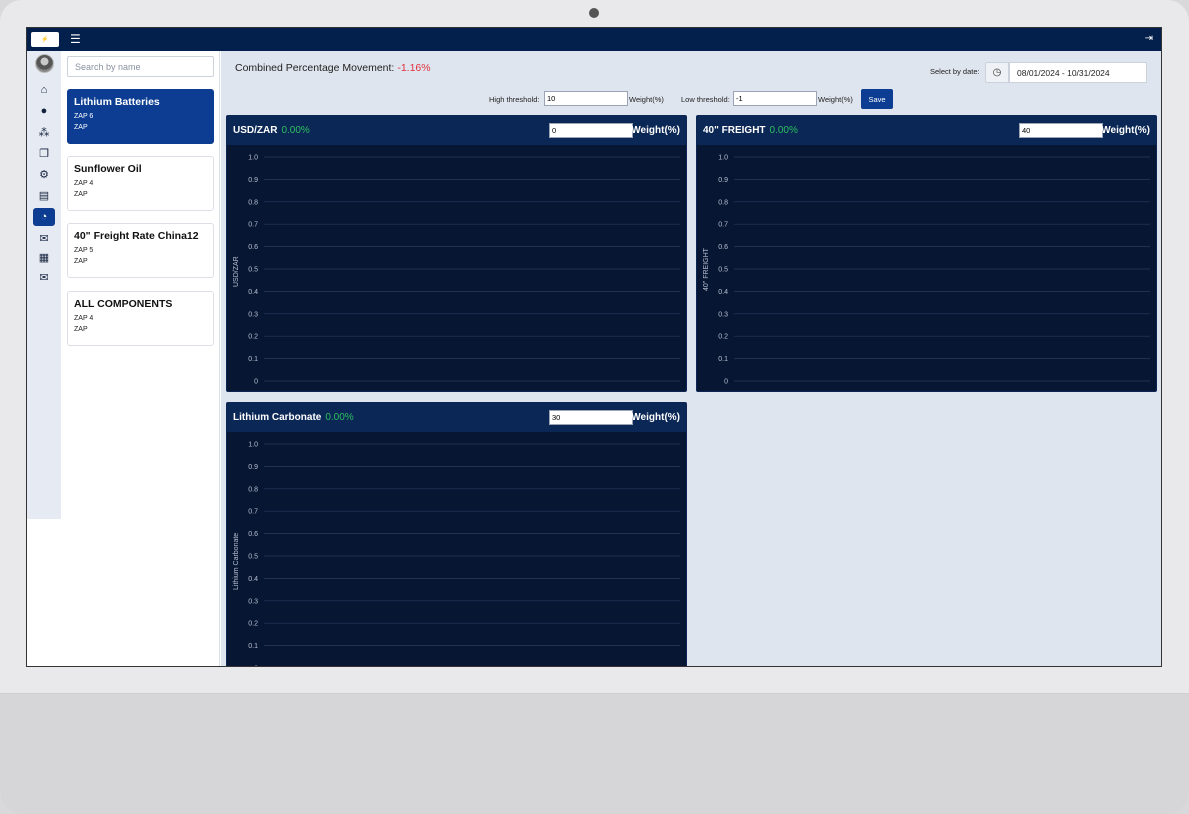 The height and width of the screenshot is (814, 1189). What do you see at coordinates (44, 277) in the screenshot?
I see `envelope-icon: ✉` at bounding box center [44, 277].